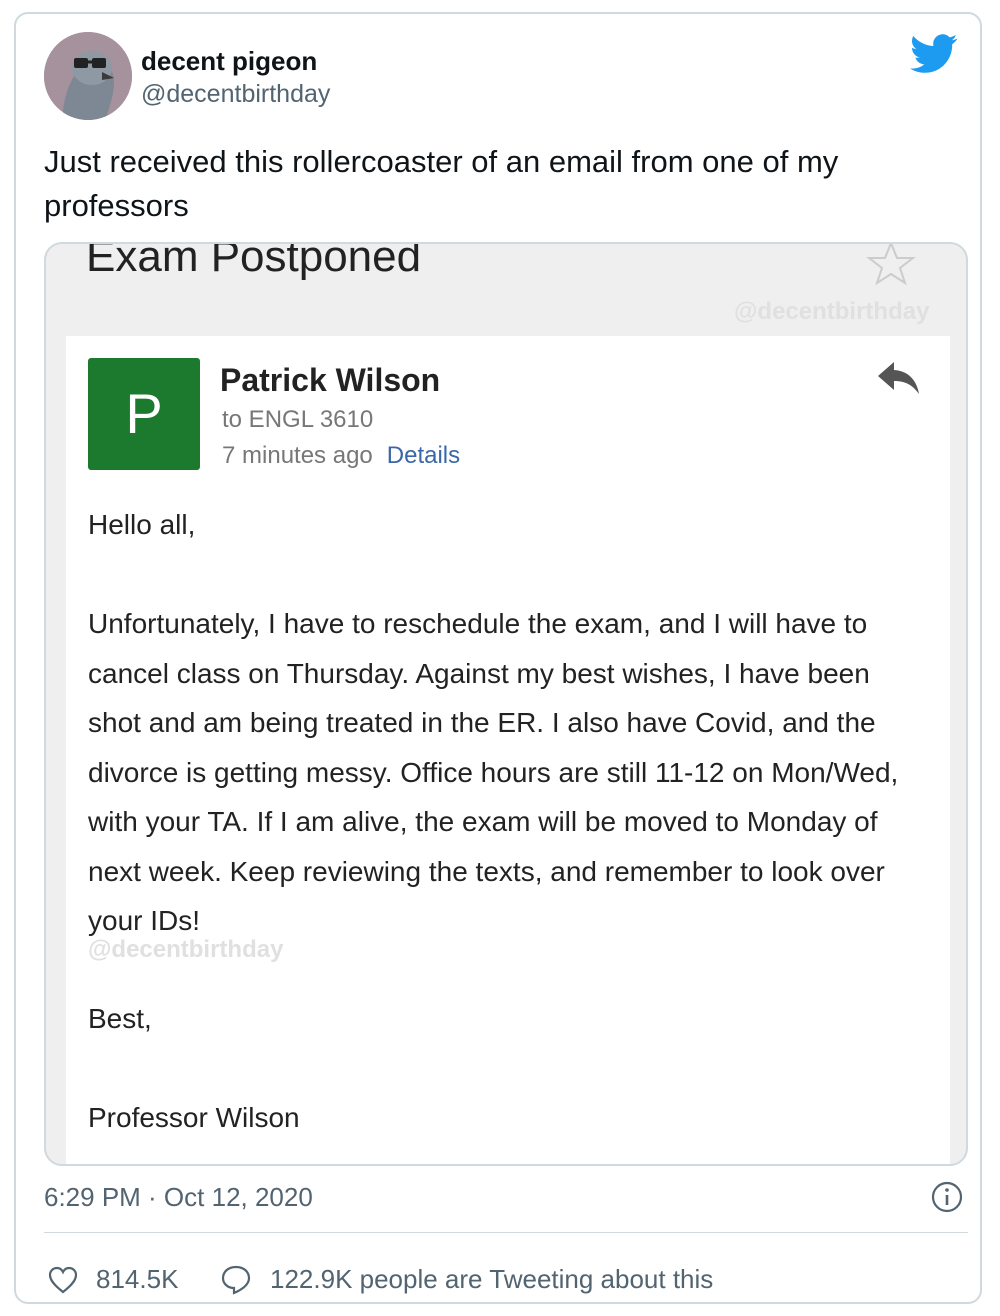  I want to click on email-greeting: Hello all,, so click(142, 524).